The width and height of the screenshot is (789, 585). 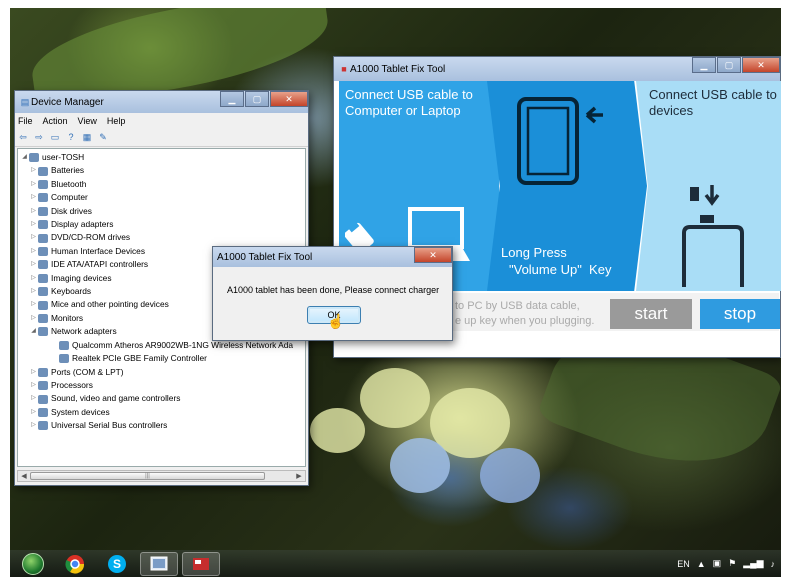 I want to click on horizontal-scrollbar: ◀ ||| ▶, so click(x=161, y=476).